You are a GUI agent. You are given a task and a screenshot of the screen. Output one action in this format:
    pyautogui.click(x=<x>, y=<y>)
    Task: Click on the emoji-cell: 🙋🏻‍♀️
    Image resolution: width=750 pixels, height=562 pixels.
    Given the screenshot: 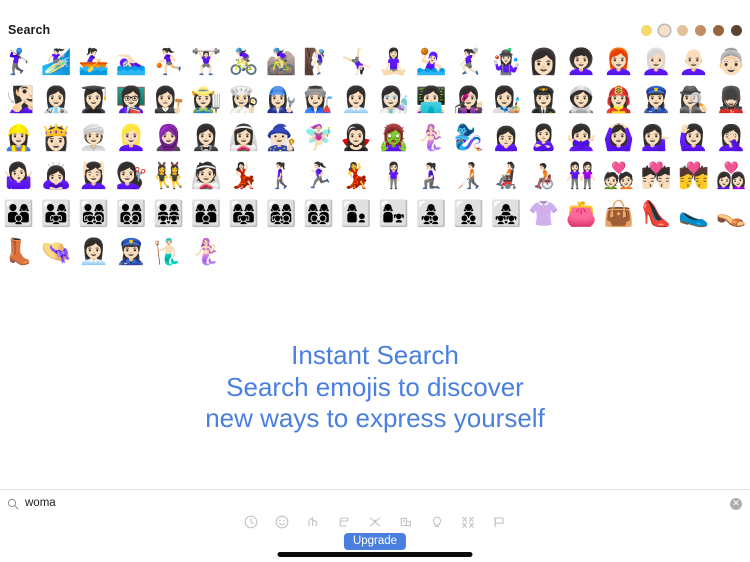 What is the action you would take?
    pyautogui.click(x=694, y=137)
    